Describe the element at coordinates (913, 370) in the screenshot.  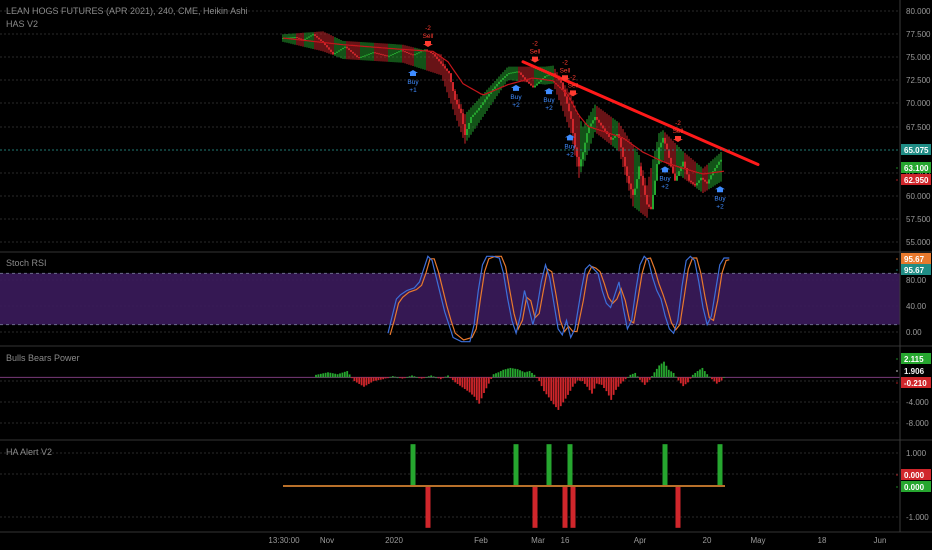
I see `last-value-badge: 1.906` at that location.